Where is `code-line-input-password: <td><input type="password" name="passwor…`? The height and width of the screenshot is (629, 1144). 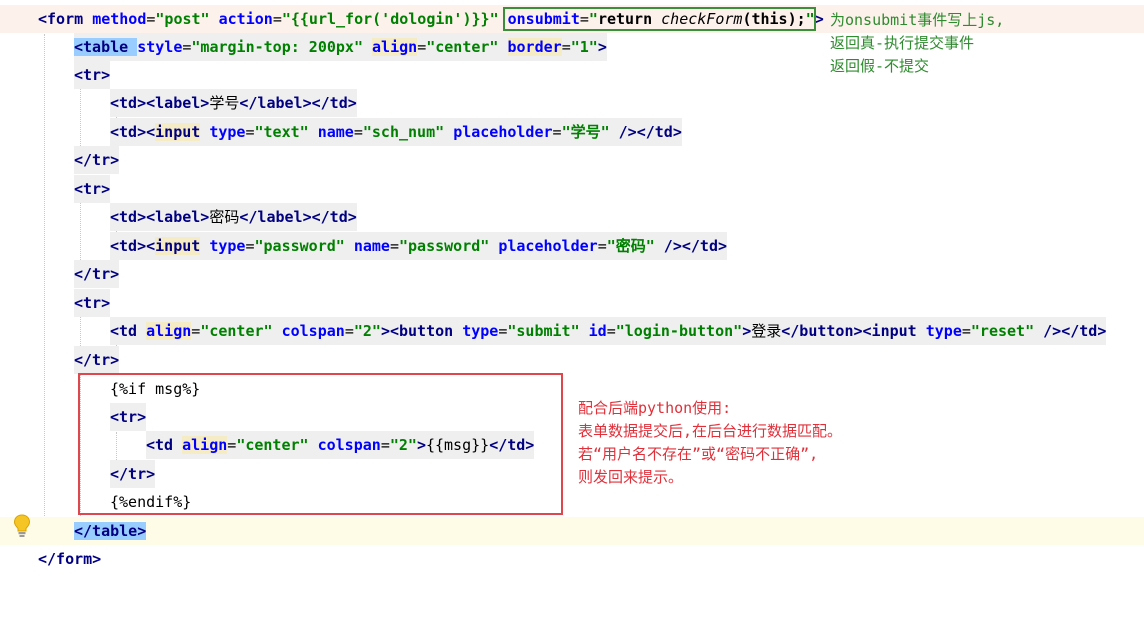 code-line-input-password: <td><input type="password" name="passwor… is located at coordinates (572, 246).